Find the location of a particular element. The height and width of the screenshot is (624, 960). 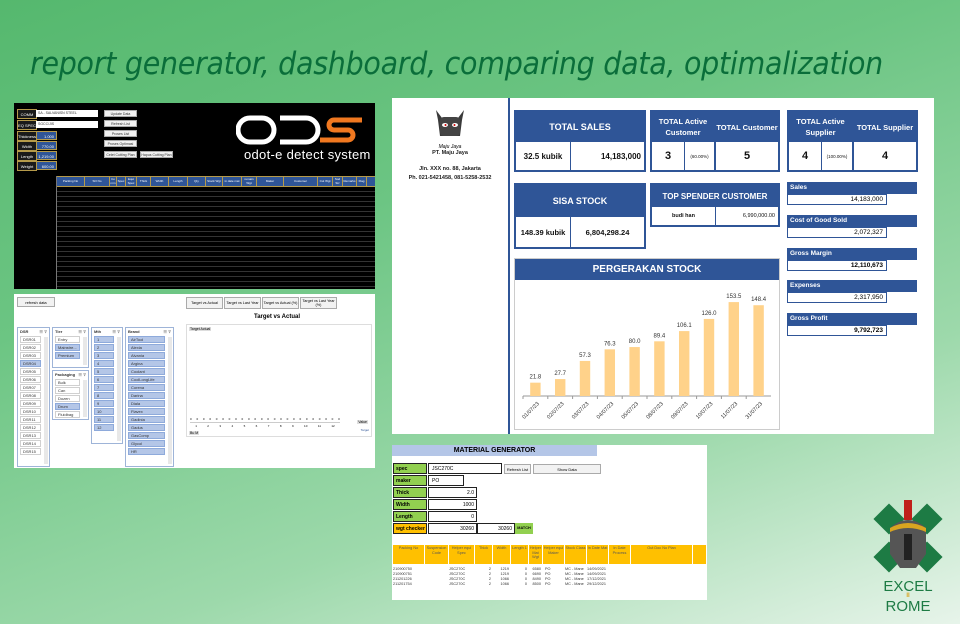

slicer-item: DSR10 is located at coordinates (30, 411).